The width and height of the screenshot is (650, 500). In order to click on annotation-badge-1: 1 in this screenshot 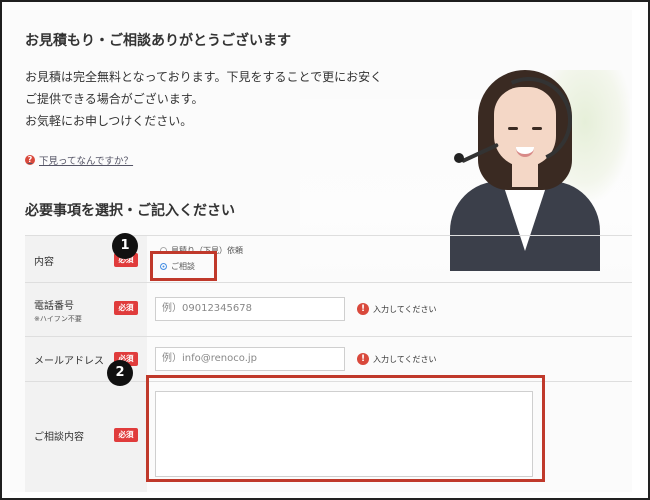, I will do `click(125, 246)`.